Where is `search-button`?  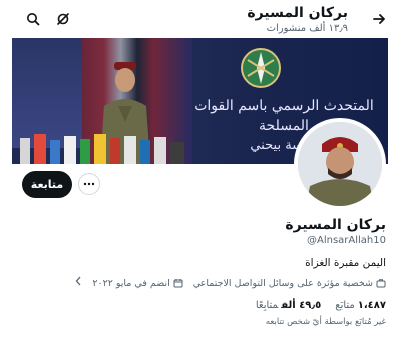
search-button is located at coordinates (33, 19).